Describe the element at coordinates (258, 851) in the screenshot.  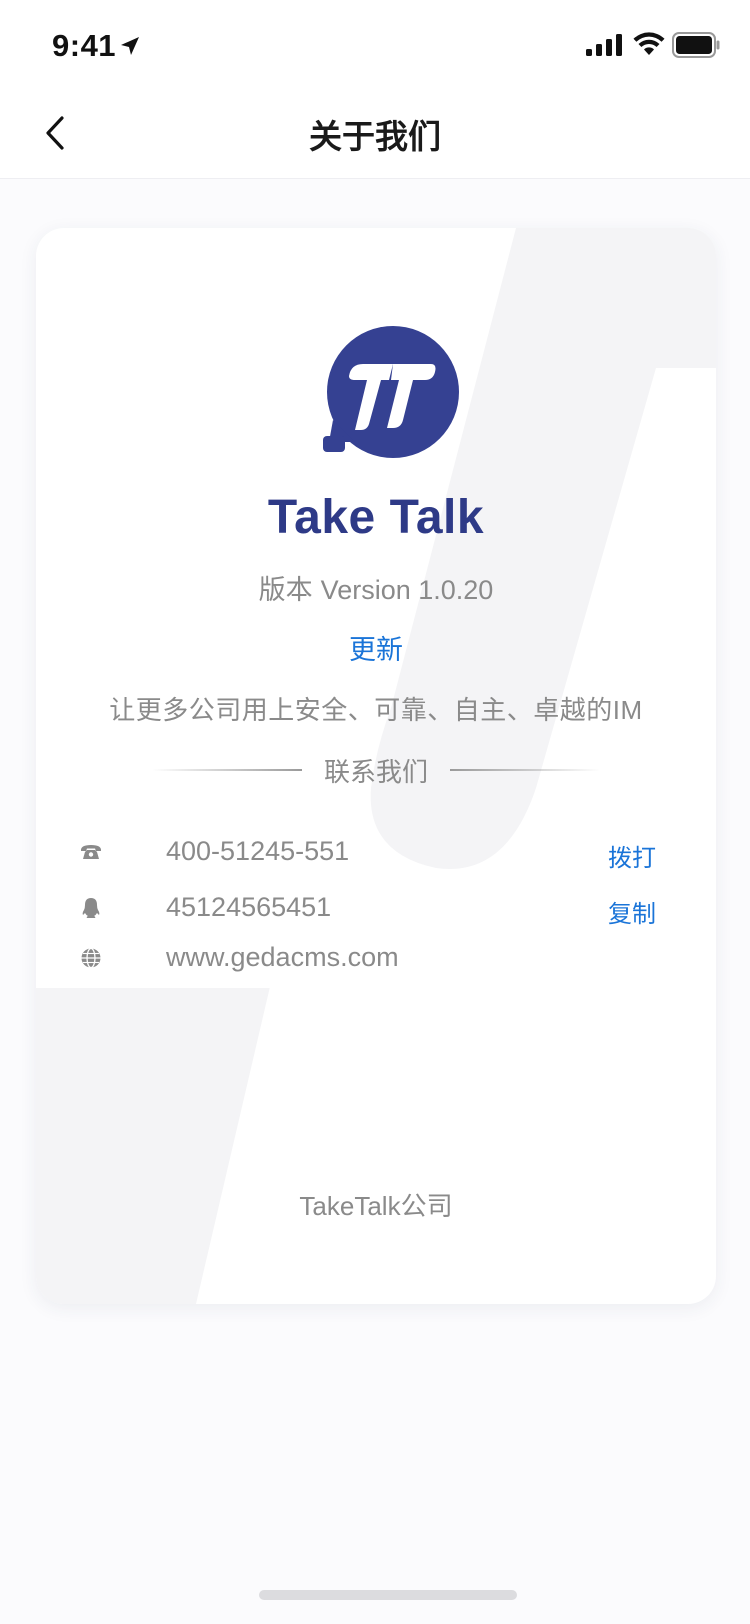
I see `phone-number: 400-51245-551` at that location.